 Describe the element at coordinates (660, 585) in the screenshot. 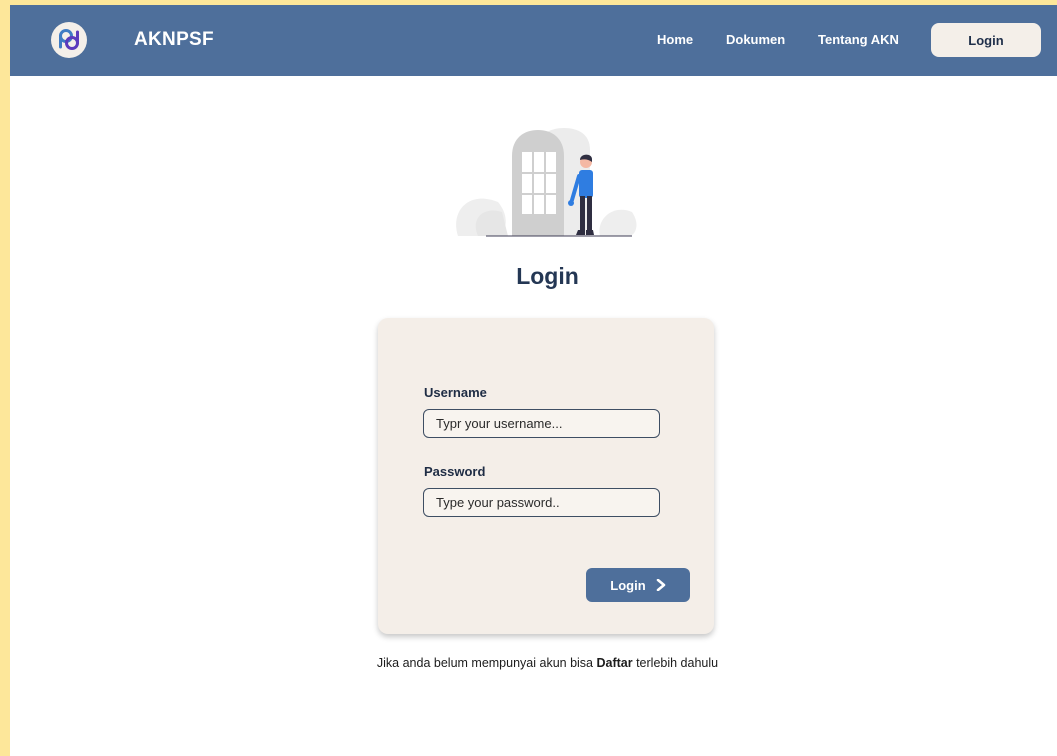

I see `chevron-right-icon` at that location.